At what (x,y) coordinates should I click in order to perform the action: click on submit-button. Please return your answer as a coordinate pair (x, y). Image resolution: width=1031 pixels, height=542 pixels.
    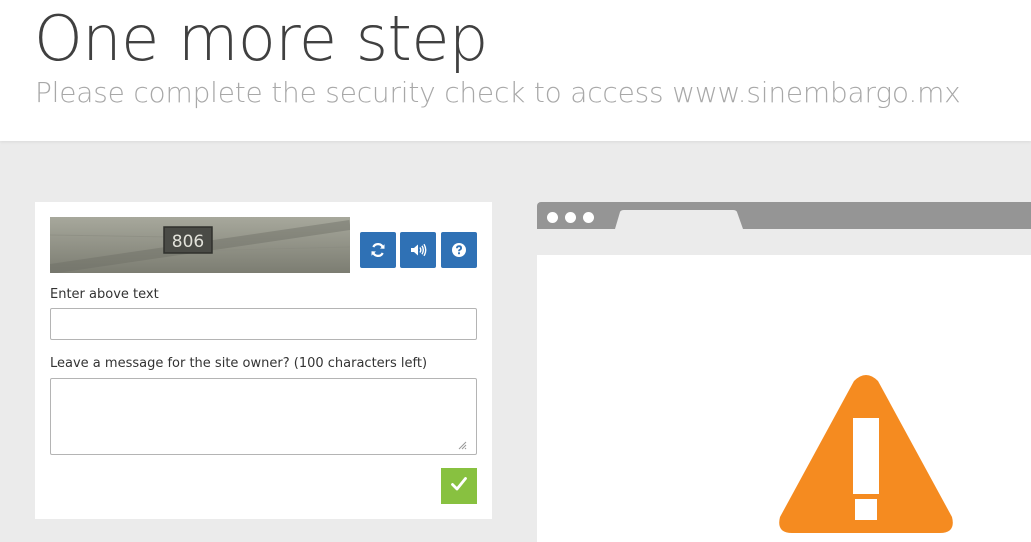
    Looking at the image, I should click on (459, 486).